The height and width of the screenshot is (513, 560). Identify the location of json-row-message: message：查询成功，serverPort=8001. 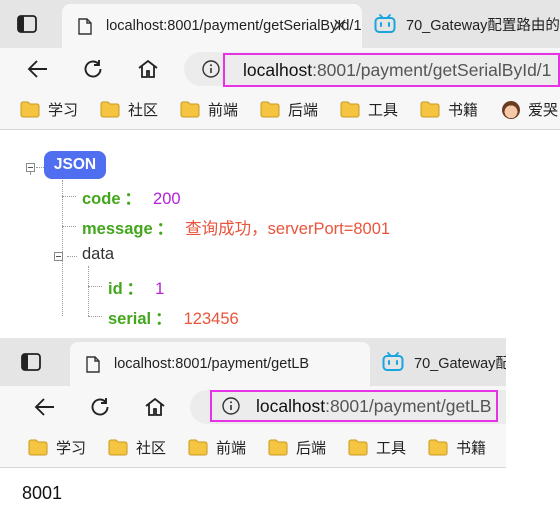
(236, 229).